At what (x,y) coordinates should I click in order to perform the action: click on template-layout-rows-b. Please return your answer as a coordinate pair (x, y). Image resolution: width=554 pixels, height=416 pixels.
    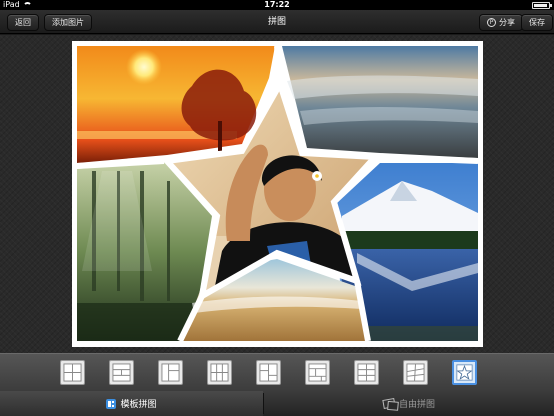
    Looking at the image, I should click on (317, 372).